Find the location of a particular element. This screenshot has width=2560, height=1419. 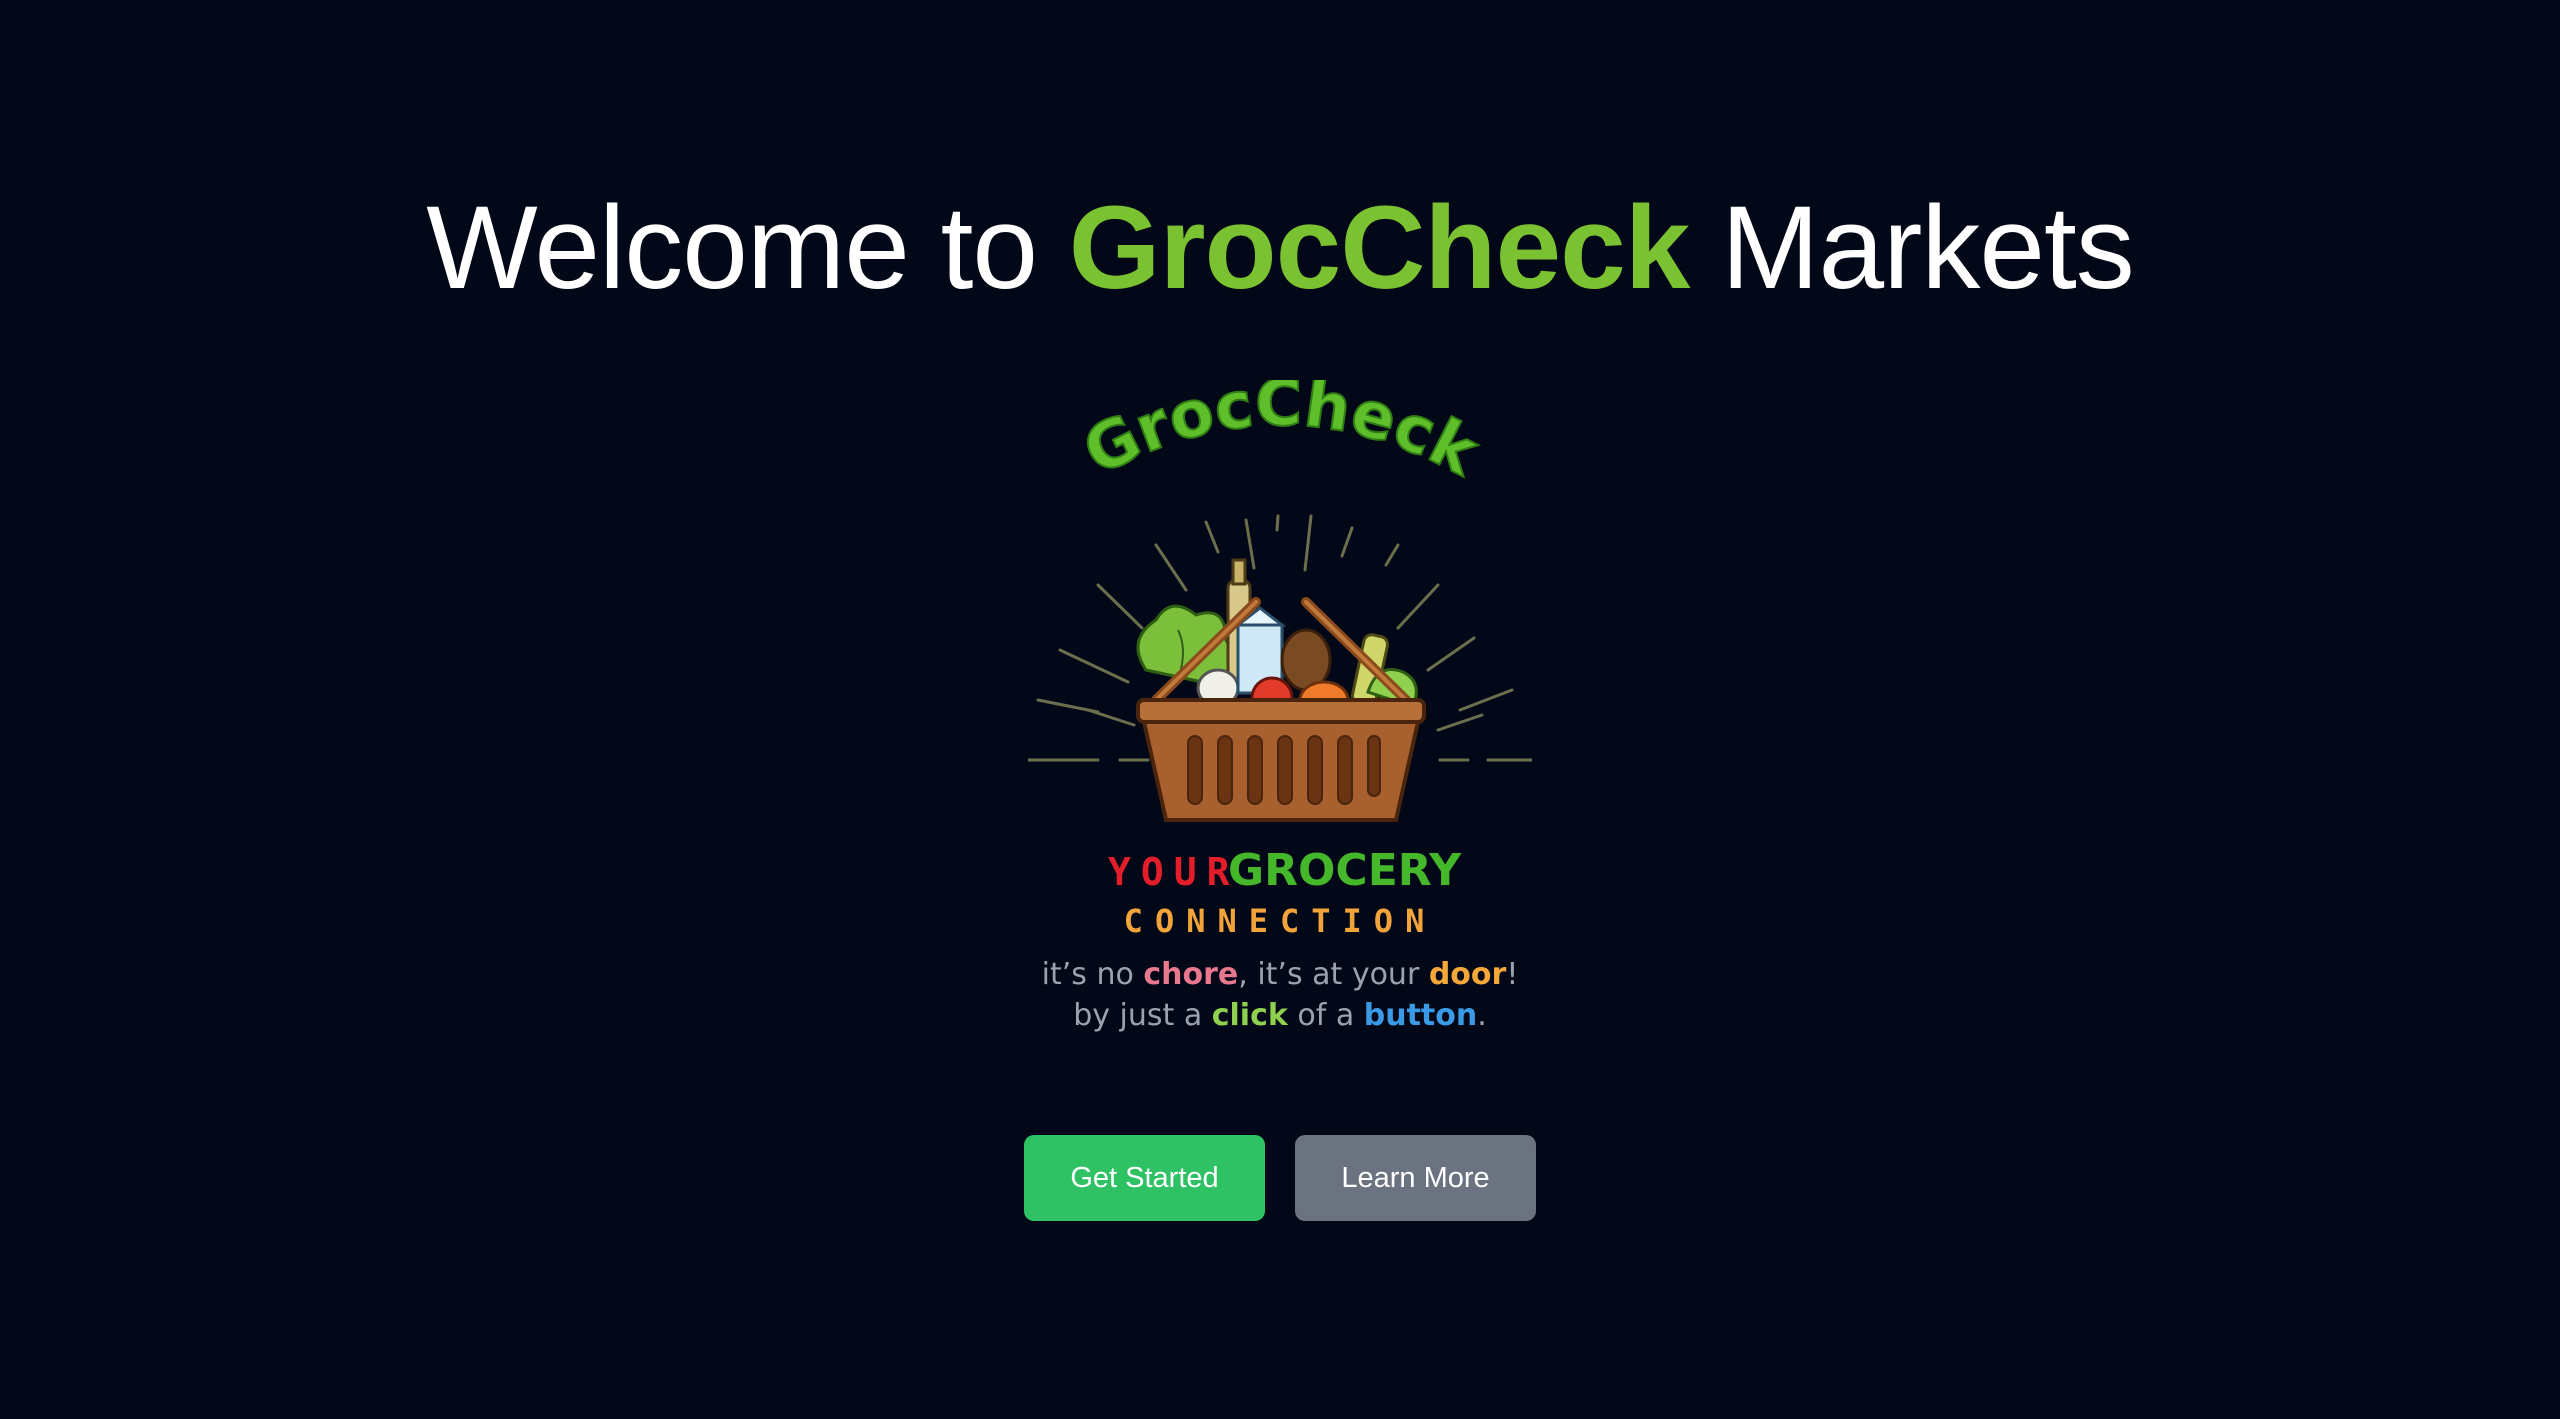

title-prefix: Welcome to is located at coordinates (747, 248).